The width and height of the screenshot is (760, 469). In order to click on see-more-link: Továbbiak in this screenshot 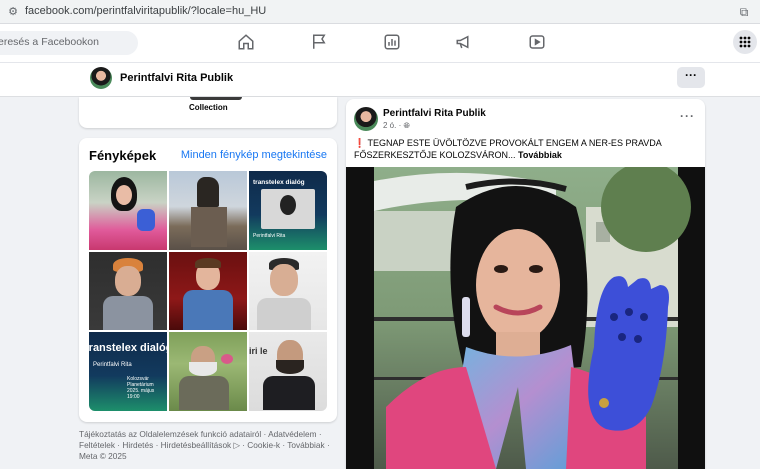, I will do `click(540, 155)`.